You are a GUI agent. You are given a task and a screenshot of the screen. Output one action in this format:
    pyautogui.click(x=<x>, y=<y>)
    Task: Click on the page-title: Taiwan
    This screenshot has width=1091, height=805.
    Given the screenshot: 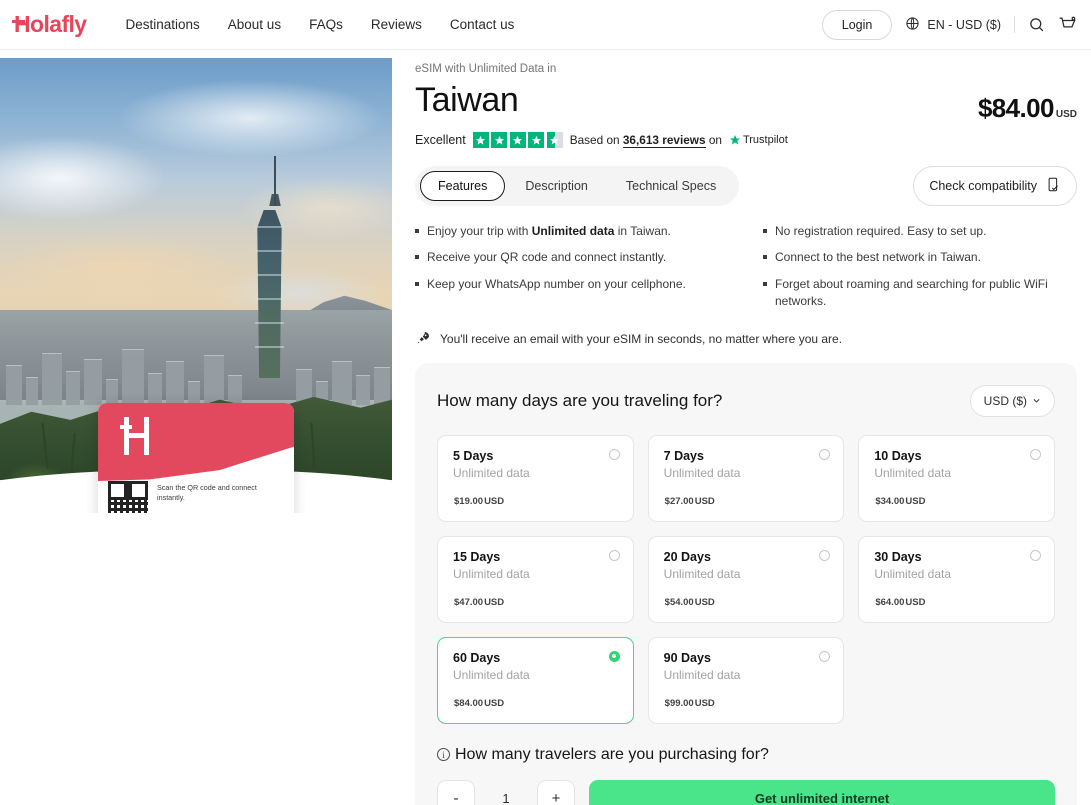 What is the action you would take?
    pyautogui.click(x=467, y=100)
    